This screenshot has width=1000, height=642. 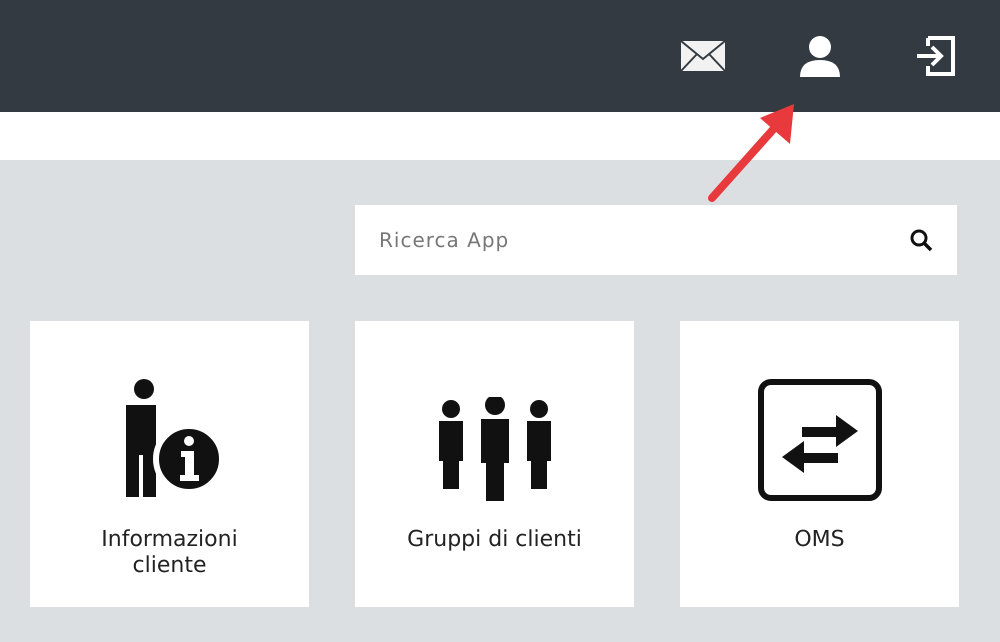 I want to click on app-tile: Gruppi di clienti, so click(x=494, y=464).